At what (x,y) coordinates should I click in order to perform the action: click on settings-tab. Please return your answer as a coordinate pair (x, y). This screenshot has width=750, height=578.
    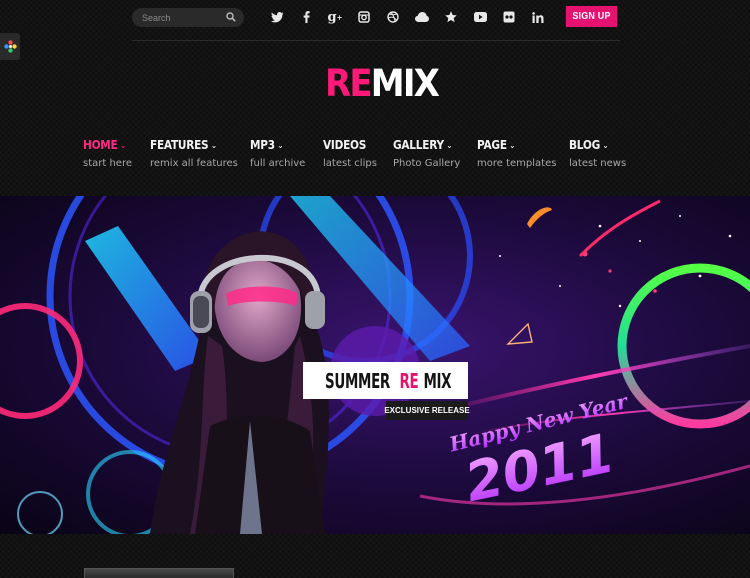
    Looking at the image, I should click on (10, 46).